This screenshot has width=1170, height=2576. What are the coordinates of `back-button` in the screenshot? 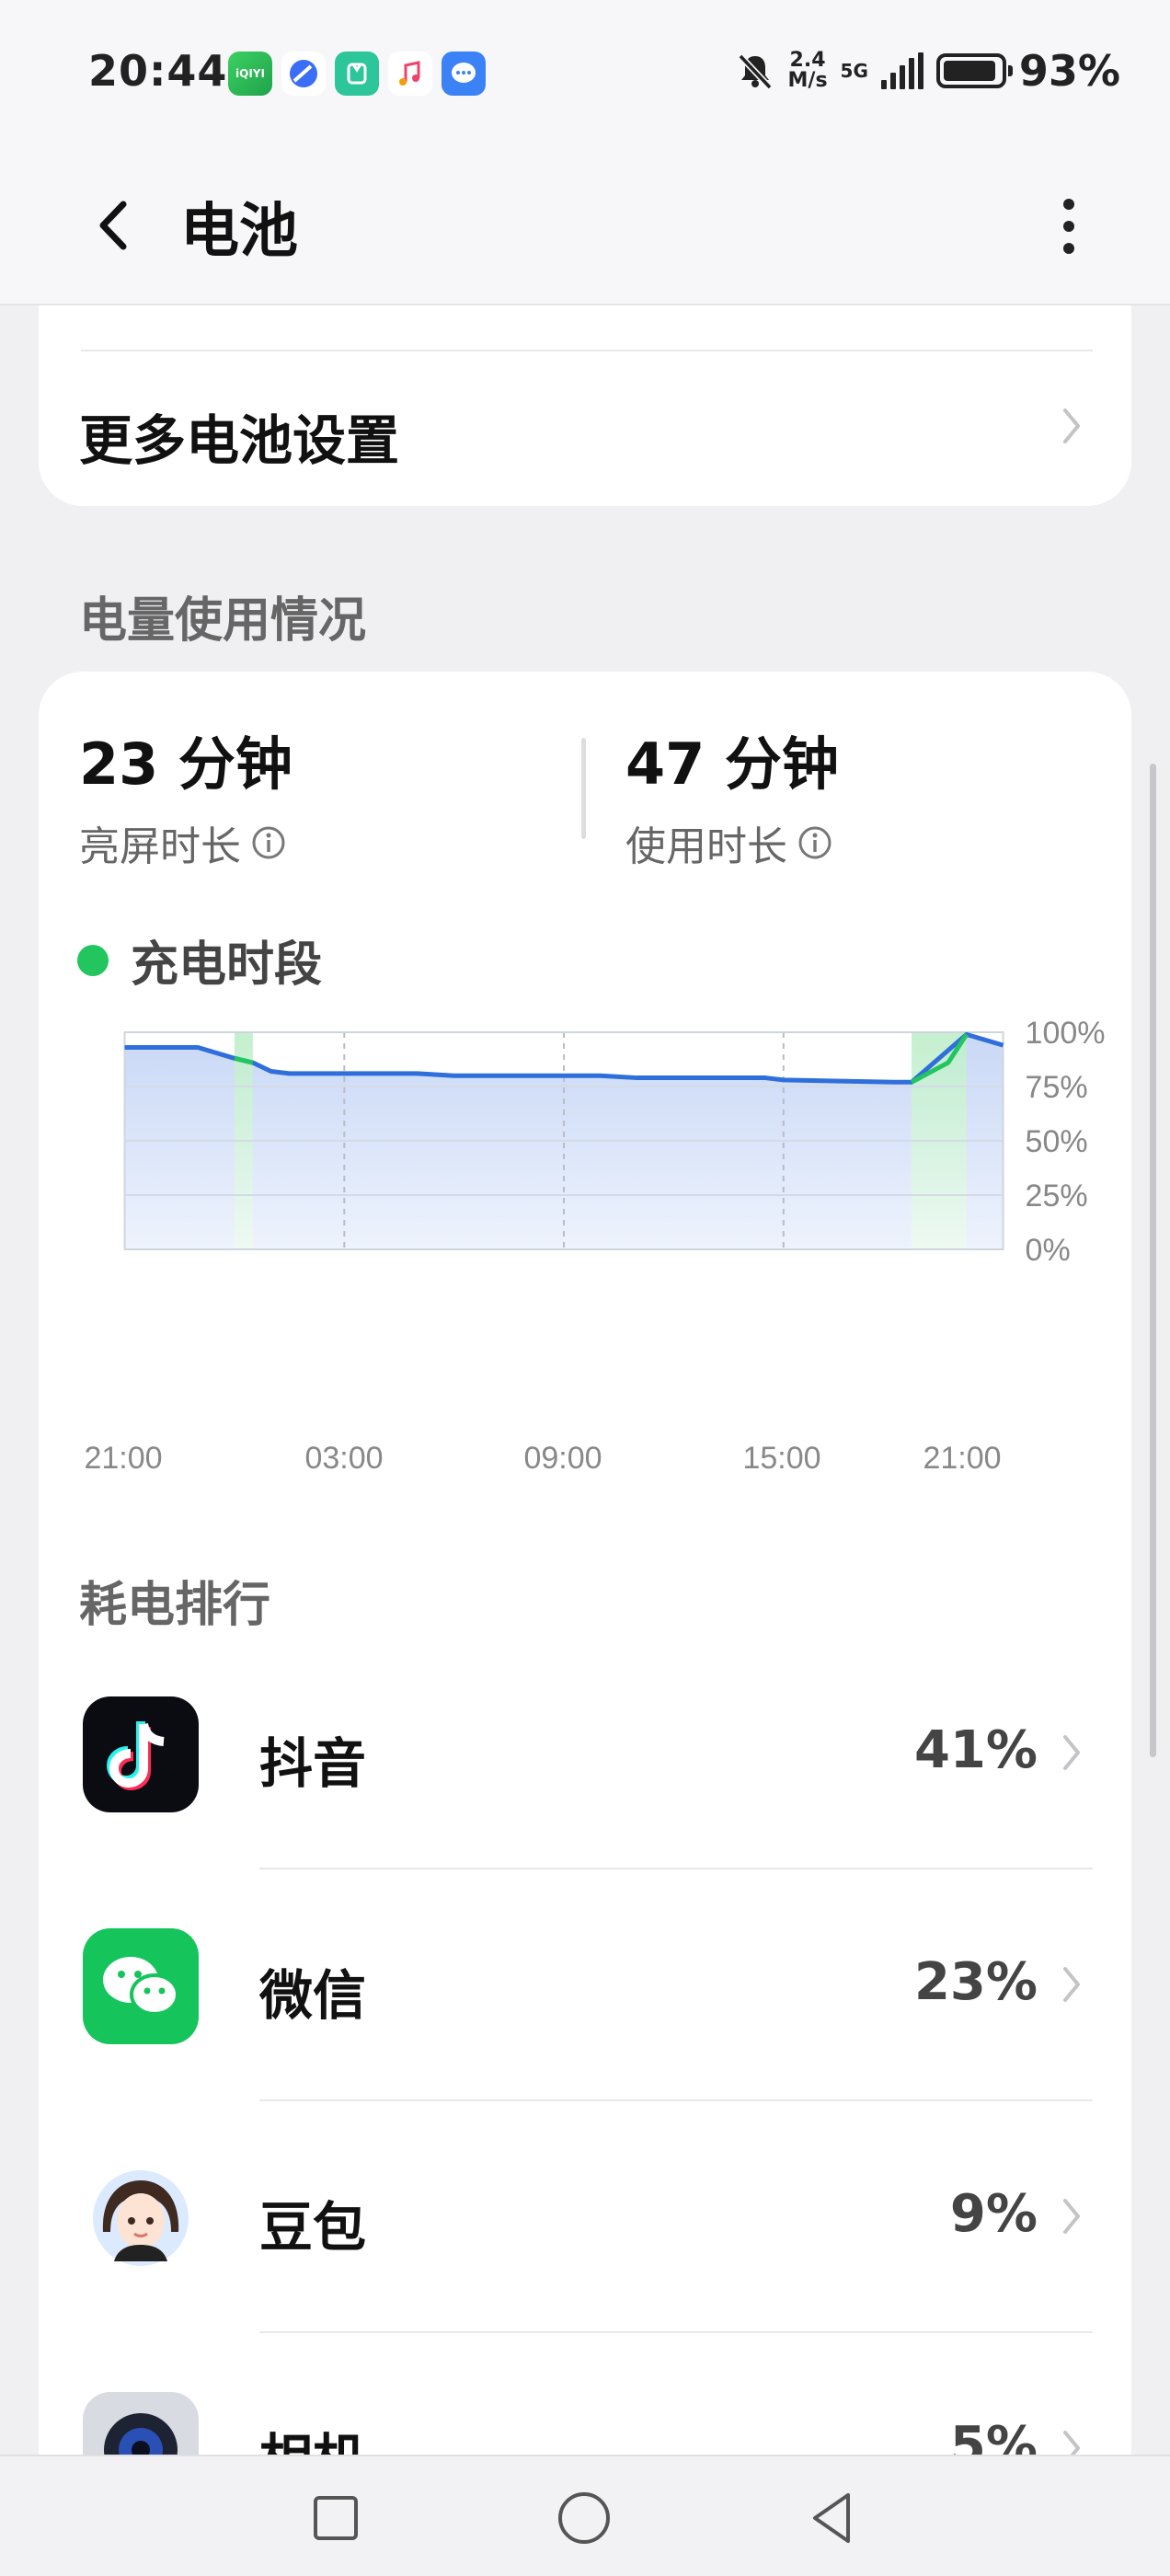 It's located at (115, 225).